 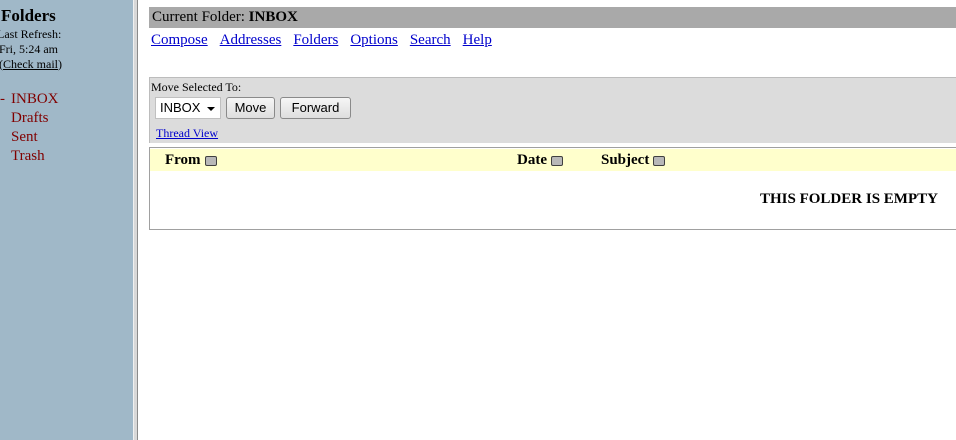 I want to click on main-nav: Compose Addresses Folders Options Search Help, so click(x=327, y=40).